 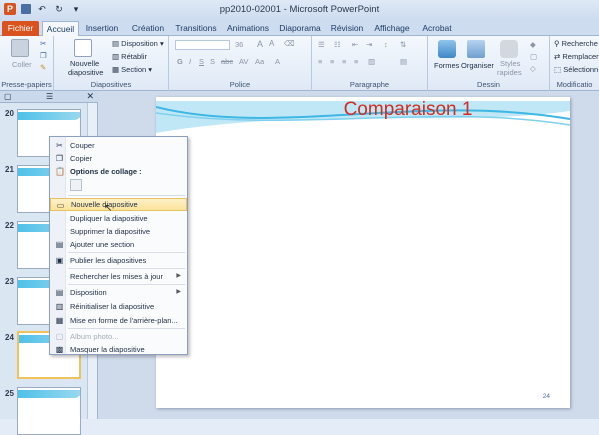 I want to click on quick-styles-line1: Styles, so click(x=510, y=63).